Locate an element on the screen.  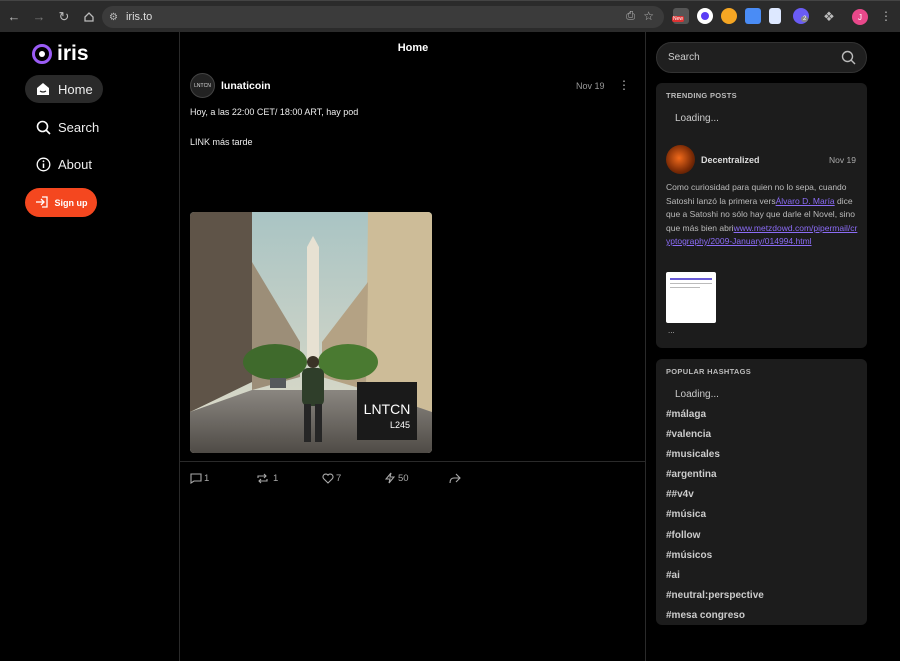
post-text-line-2: LINK más tarde is located at coordinates (221, 142).